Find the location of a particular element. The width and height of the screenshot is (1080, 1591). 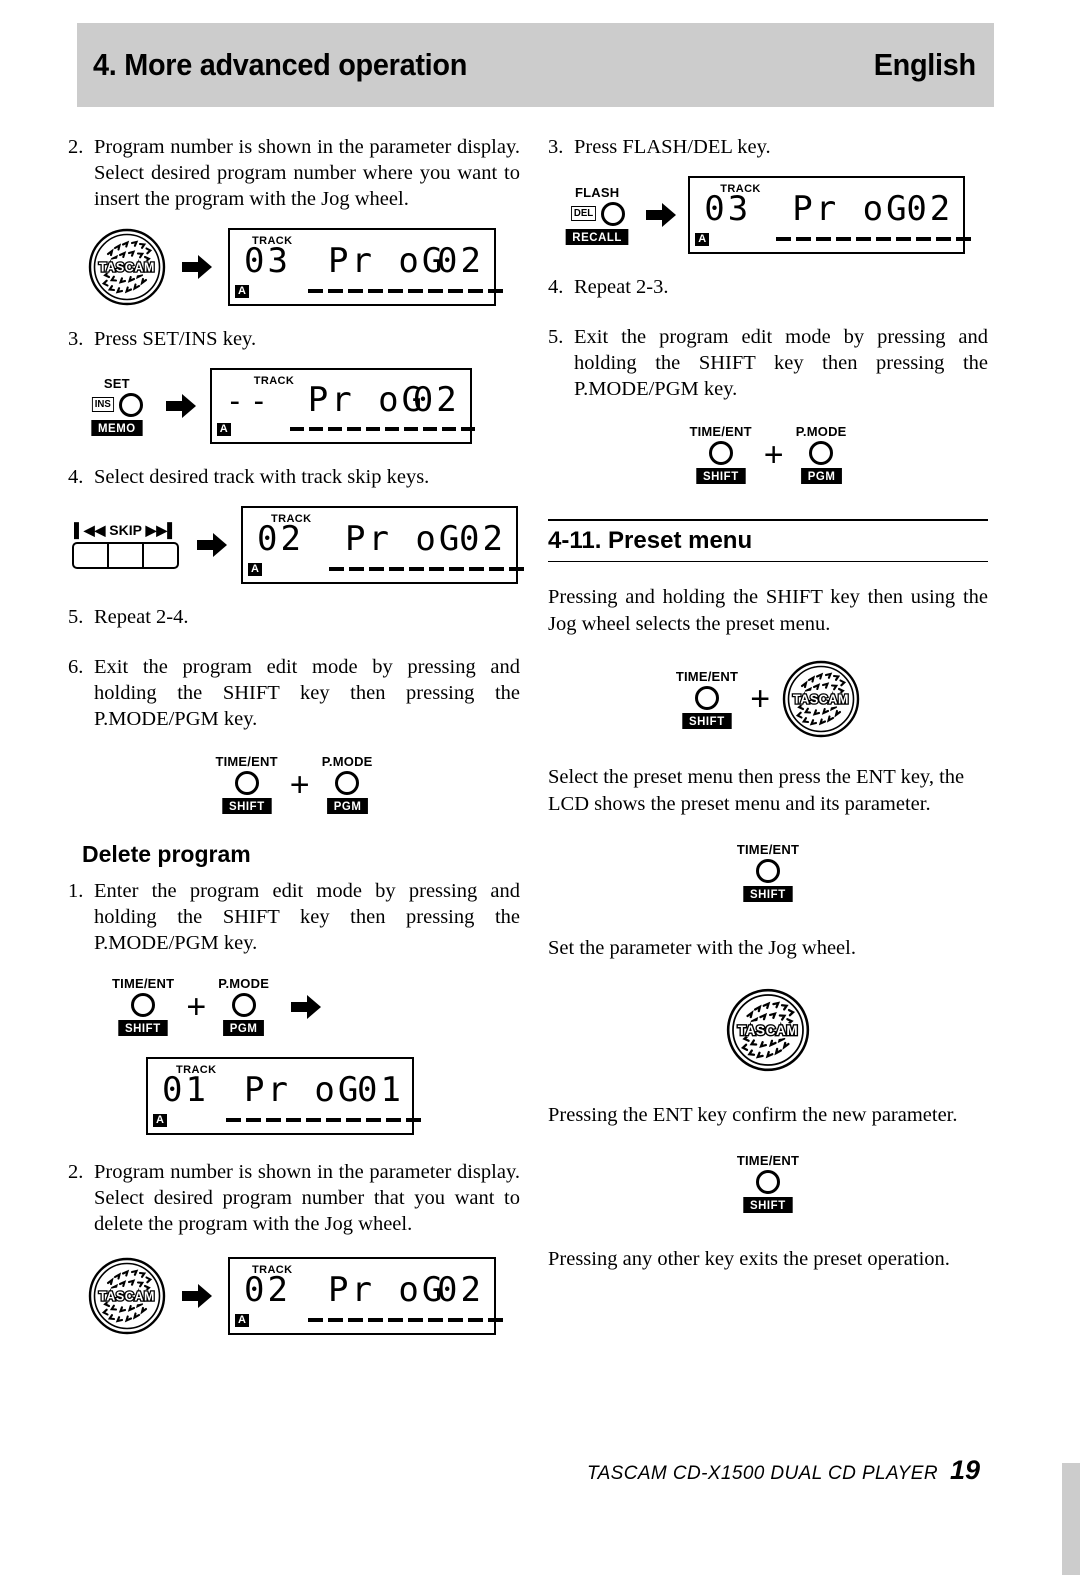

step-item: 3. Press FLASH/DEL key. is located at coordinates (768, 147).